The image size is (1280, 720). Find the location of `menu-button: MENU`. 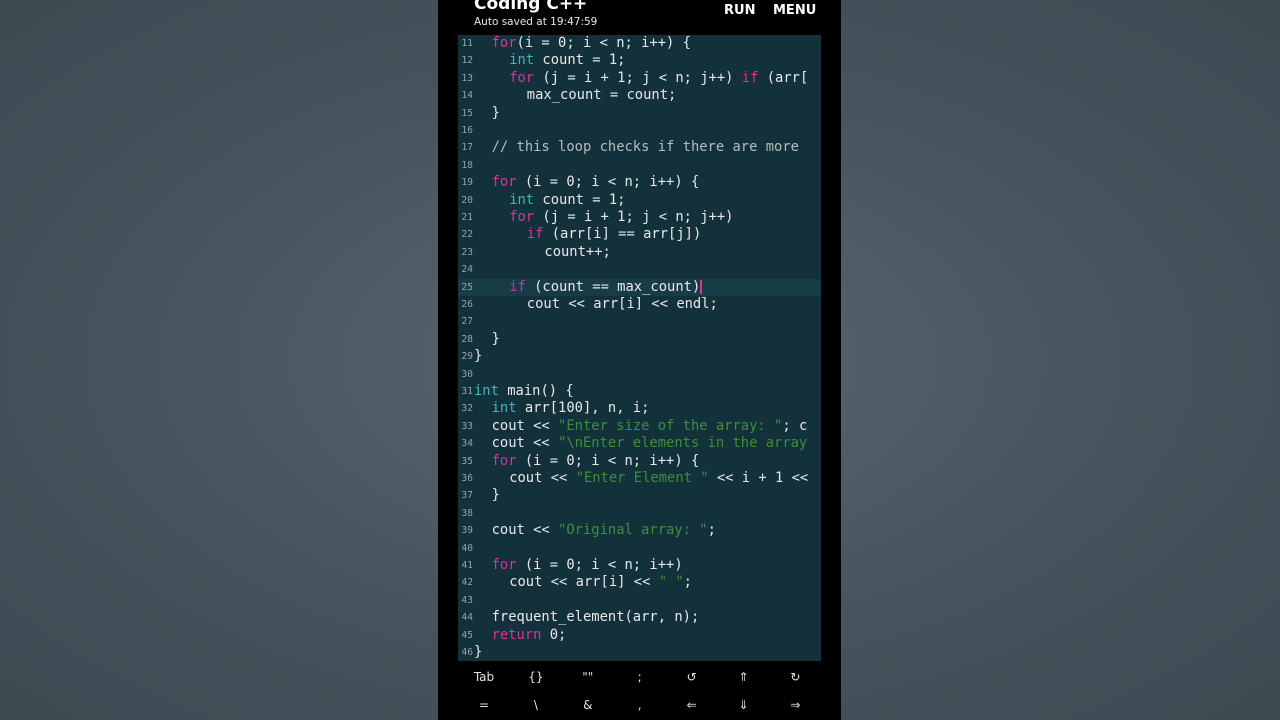

menu-button: MENU is located at coordinates (794, 10).